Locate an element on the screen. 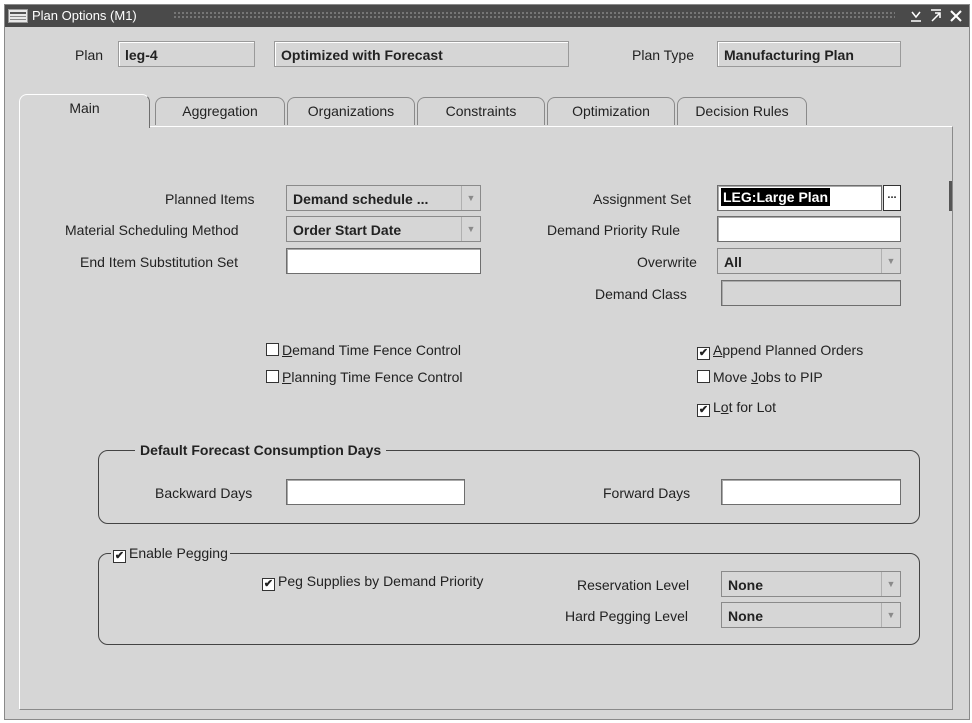 The height and width of the screenshot is (723, 972). close-icon is located at coordinates (956, 16).